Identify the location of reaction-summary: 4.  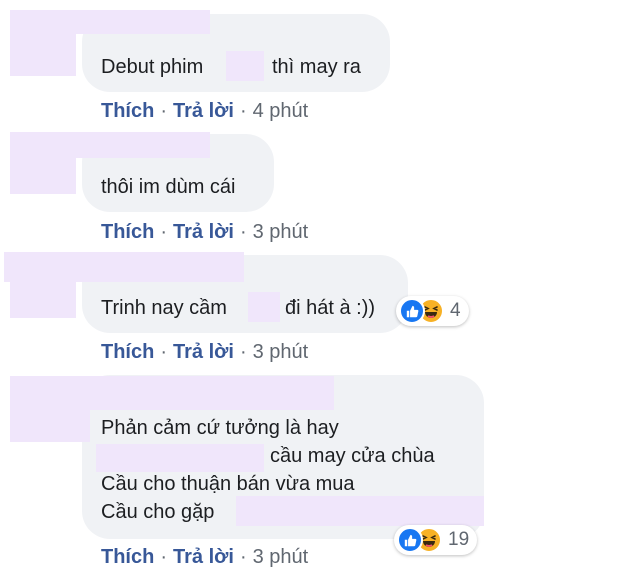
(432, 311).